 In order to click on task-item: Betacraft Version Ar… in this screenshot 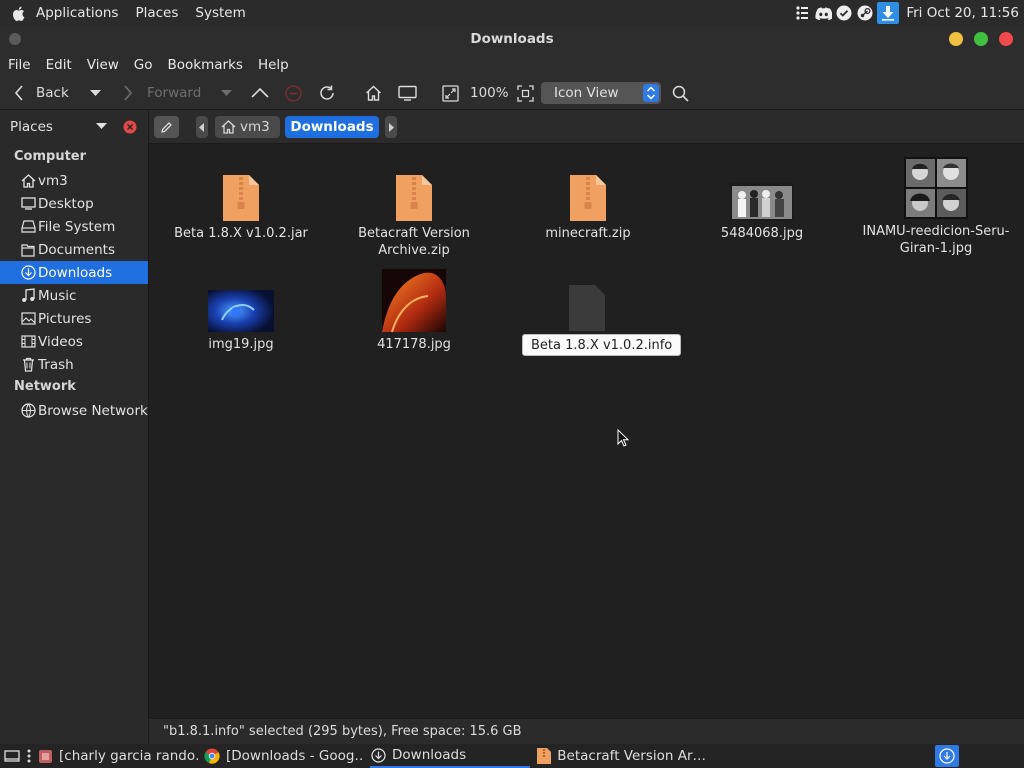, I will do `click(621, 756)`.